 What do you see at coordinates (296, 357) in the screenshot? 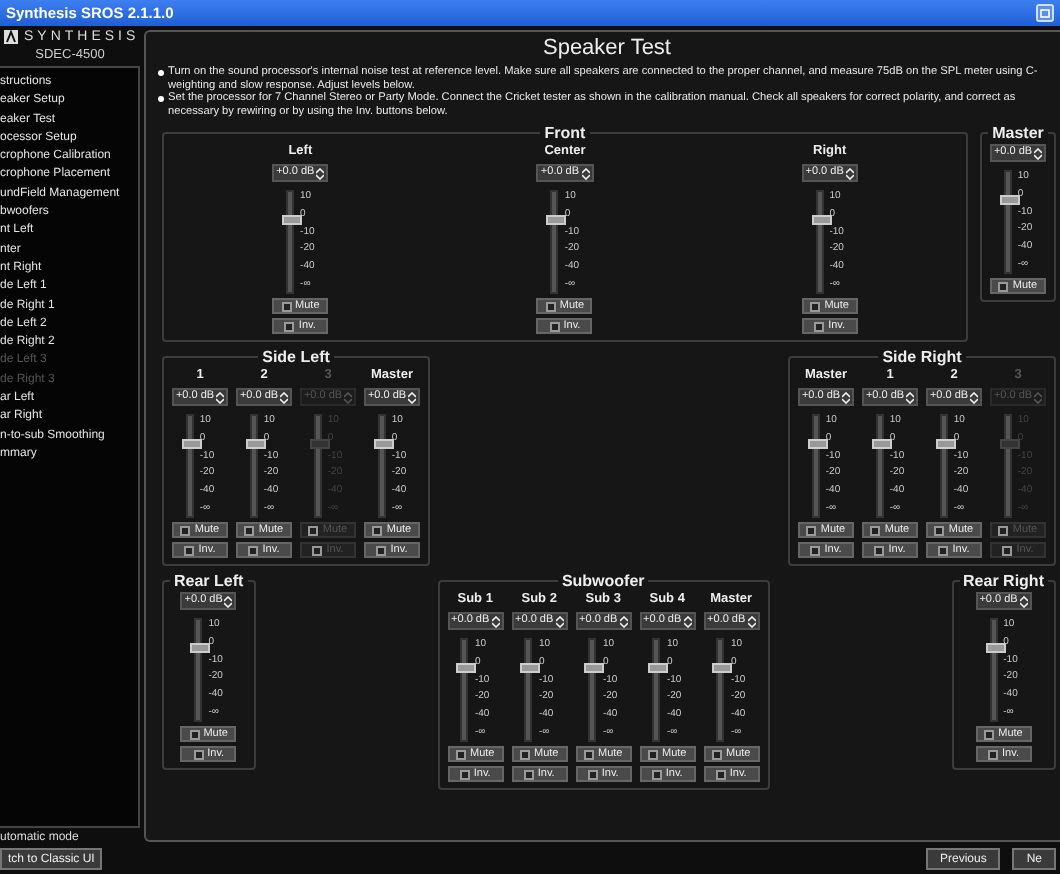
I see `group-title: Side Left` at bounding box center [296, 357].